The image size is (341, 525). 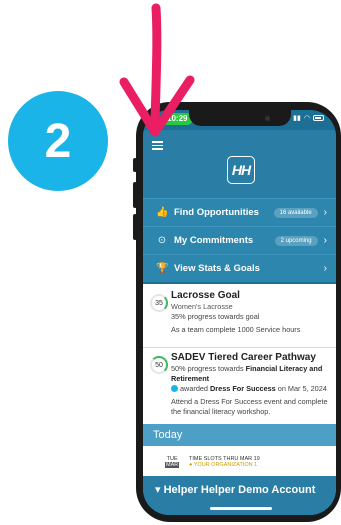 What do you see at coordinates (236, 329) in the screenshot?
I see `goal-description: As a team complete 1000 Service hours` at bounding box center [236, 329].